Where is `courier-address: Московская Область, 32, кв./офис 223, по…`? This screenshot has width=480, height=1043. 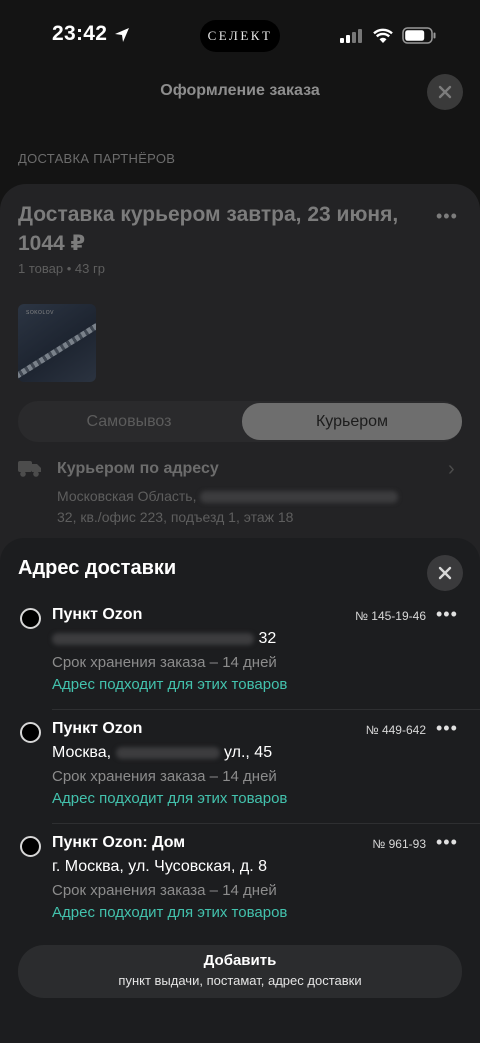 courier-address: Московская Область, 32, кв./офис 223, по… is located at coordinates (237, 507).